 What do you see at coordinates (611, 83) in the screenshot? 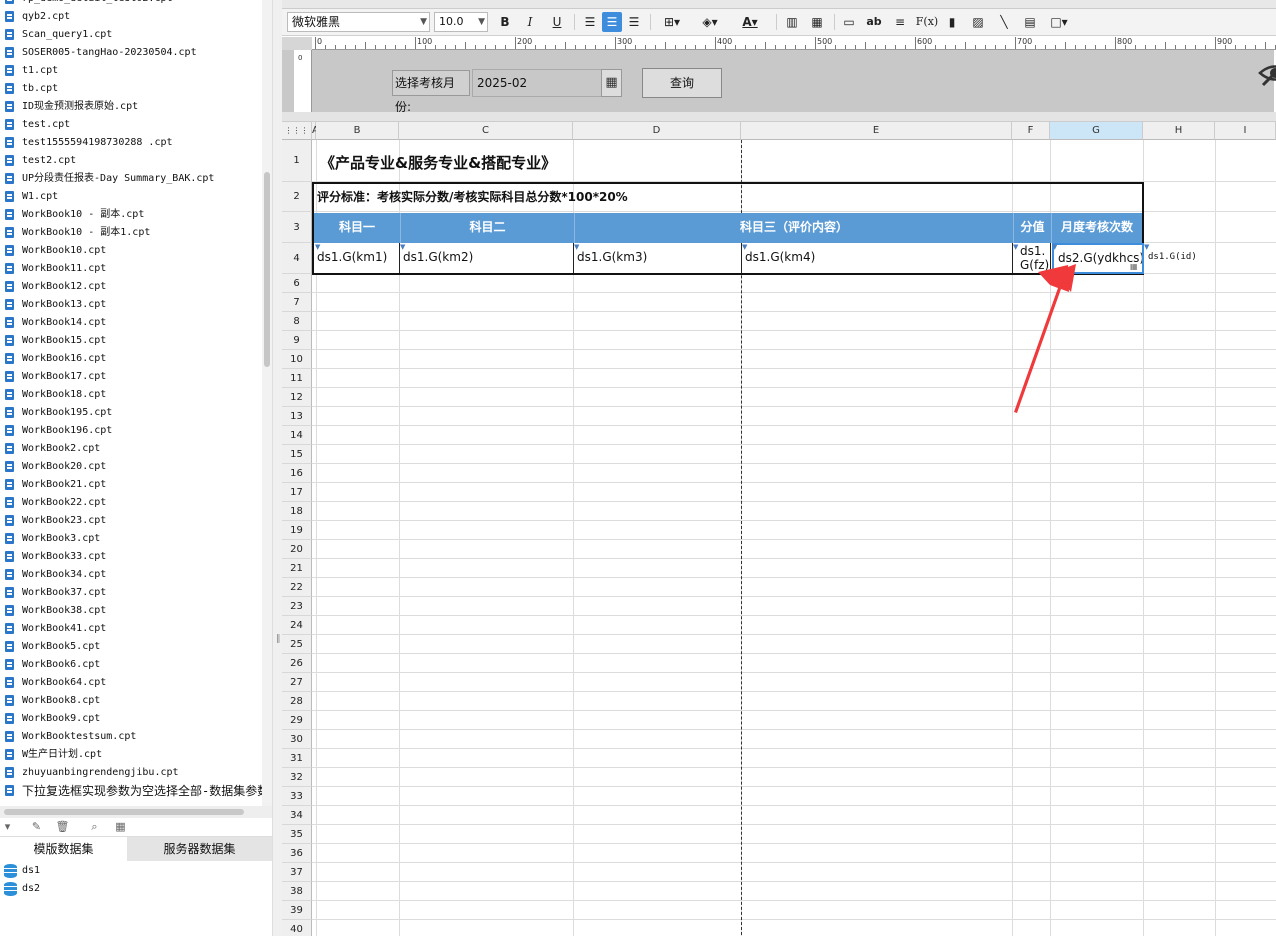
I see `calendar-icon: ▦` at bounding box center [611, 83].